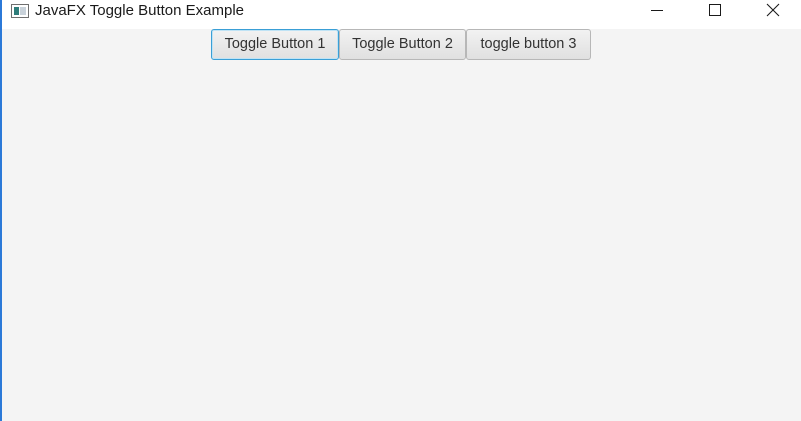 The height and width of the screenshot is (421, 801). I want to click on maximize-button, so click(715, 11).